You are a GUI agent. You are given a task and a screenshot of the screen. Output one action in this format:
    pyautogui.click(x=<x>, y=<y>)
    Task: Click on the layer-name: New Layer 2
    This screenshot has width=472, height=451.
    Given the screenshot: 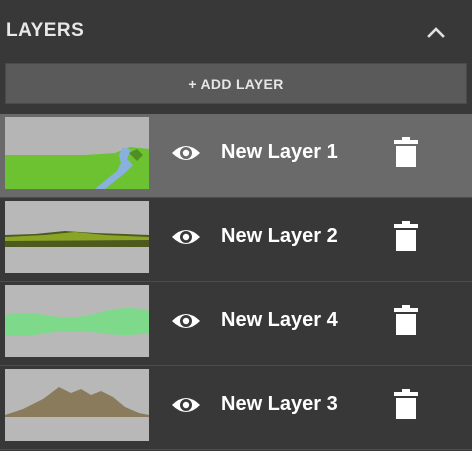 What is the action you would take?
    pyautogui.click(x=279, y=236)
    